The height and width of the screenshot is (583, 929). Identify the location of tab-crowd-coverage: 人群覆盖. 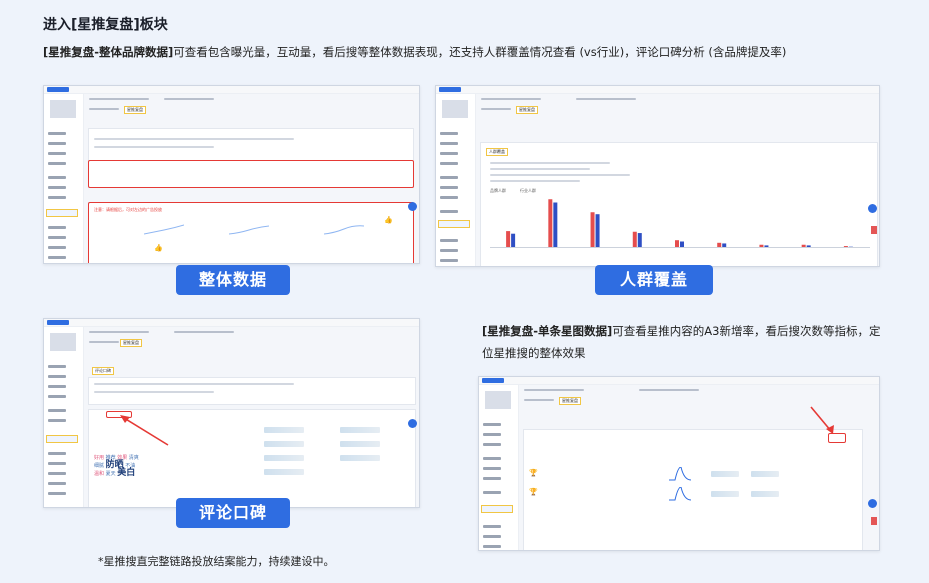
(497, 152).